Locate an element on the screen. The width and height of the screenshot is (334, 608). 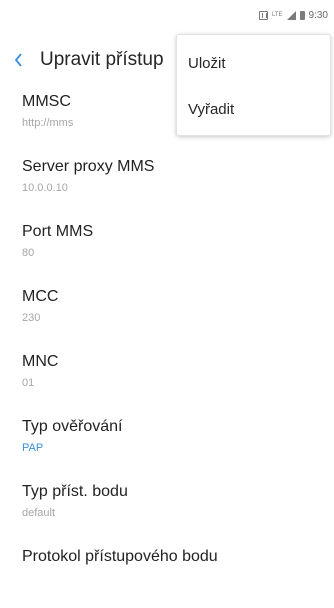
setting-item-mms-proxy: Server proxy MMS 10.0.0.10 is located at coordinates (167, 185).